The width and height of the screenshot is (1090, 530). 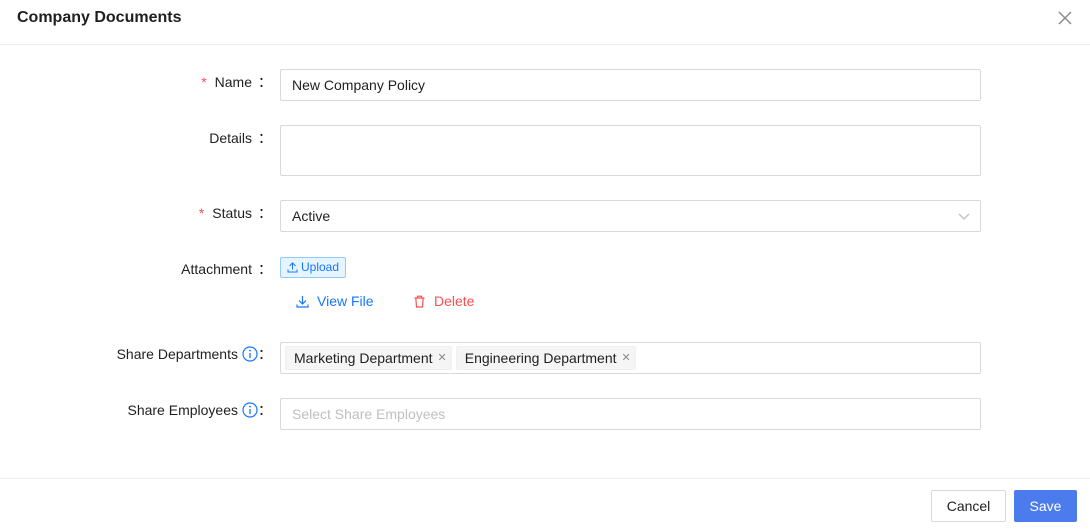 I want to click on name-input: New Company Policy, so click(x=630, y=85).